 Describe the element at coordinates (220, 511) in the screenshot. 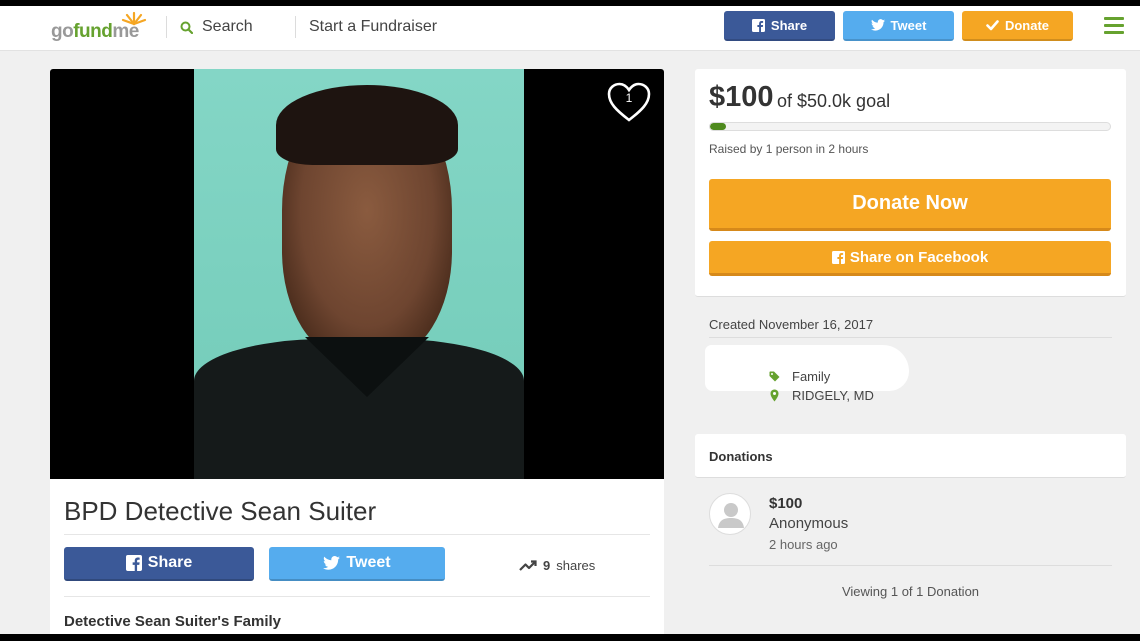

I see `campaign-title: BPD Detective Sean Suiter` at that location.